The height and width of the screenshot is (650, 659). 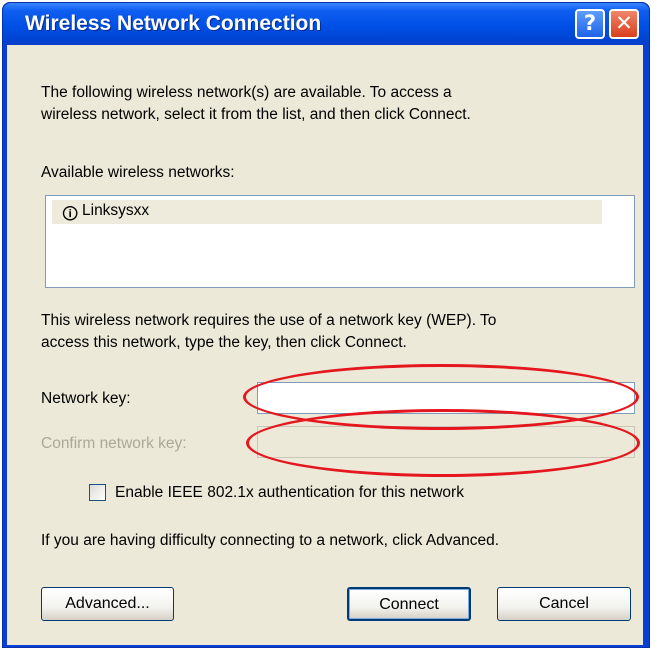 What do you see at coordinates (409, 604) in the screenshot?
I see `connect-button: Connect` at bounding box center [409, 604].